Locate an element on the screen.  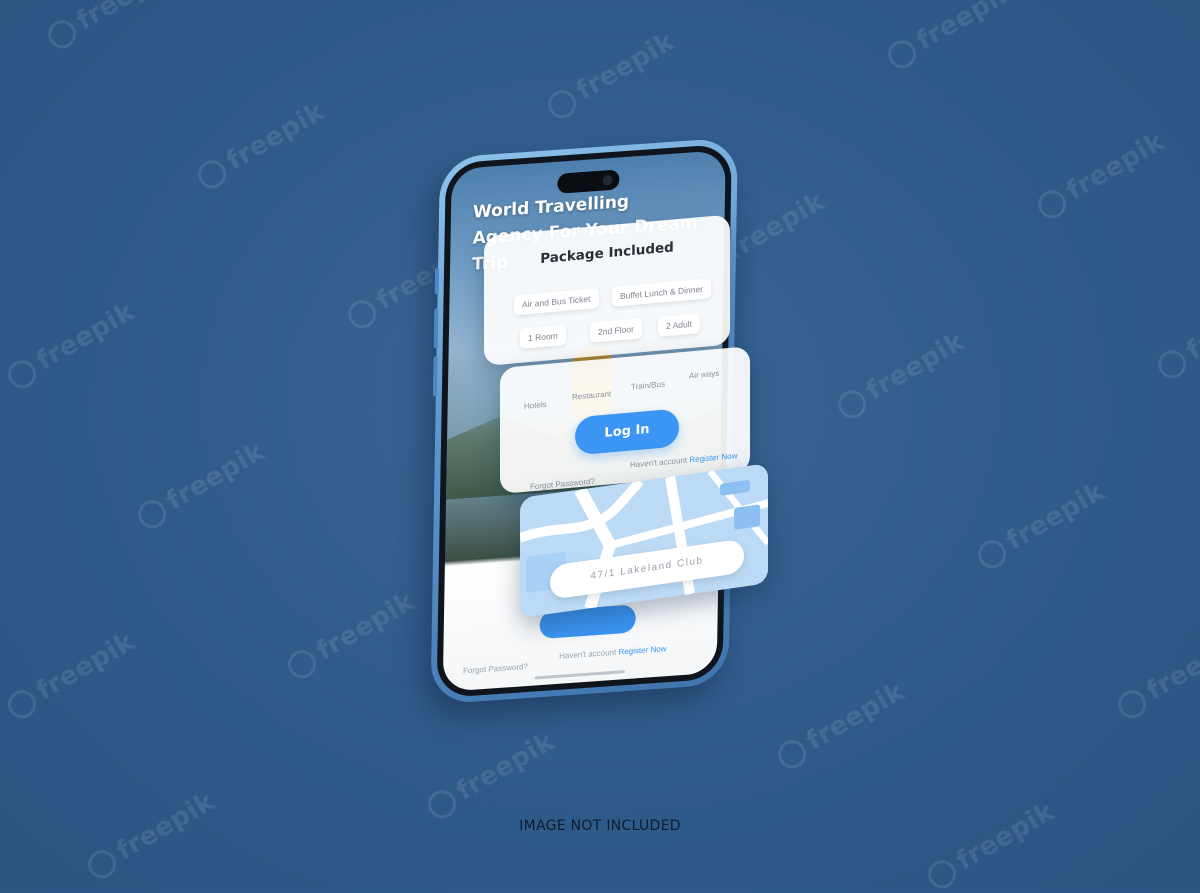
camera-icon is located at coordinates (607, 180).